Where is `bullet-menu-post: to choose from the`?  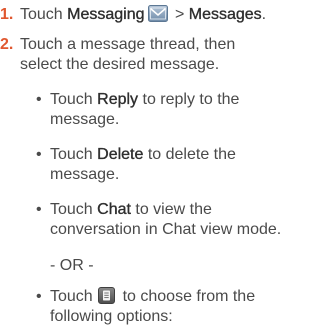 bullet-menu-post: to choose from the is located at coordinates (187, 296).